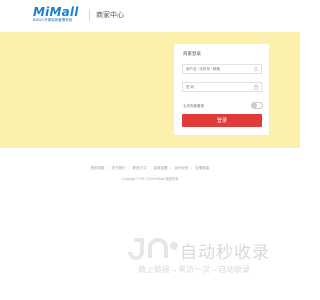 The width and height of the screenshot is (320, 300). I want to click on logo-text: MiMall, so click(56, 12).